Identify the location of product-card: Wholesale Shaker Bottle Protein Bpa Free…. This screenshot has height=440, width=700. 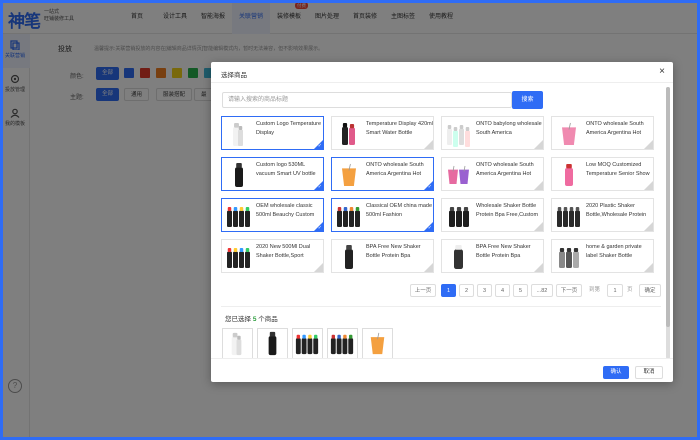
(492, 215).